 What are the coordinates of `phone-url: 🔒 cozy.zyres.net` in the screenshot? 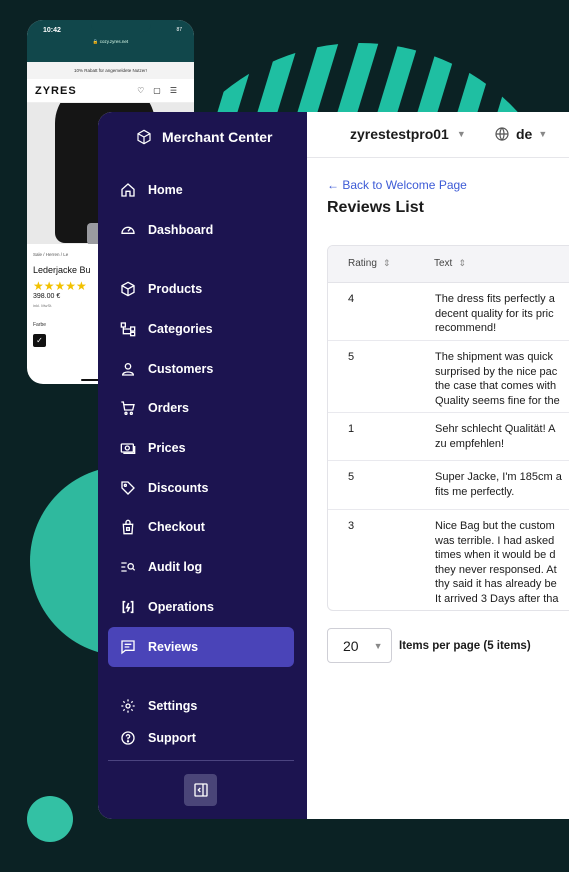 It's located at (110, 41).